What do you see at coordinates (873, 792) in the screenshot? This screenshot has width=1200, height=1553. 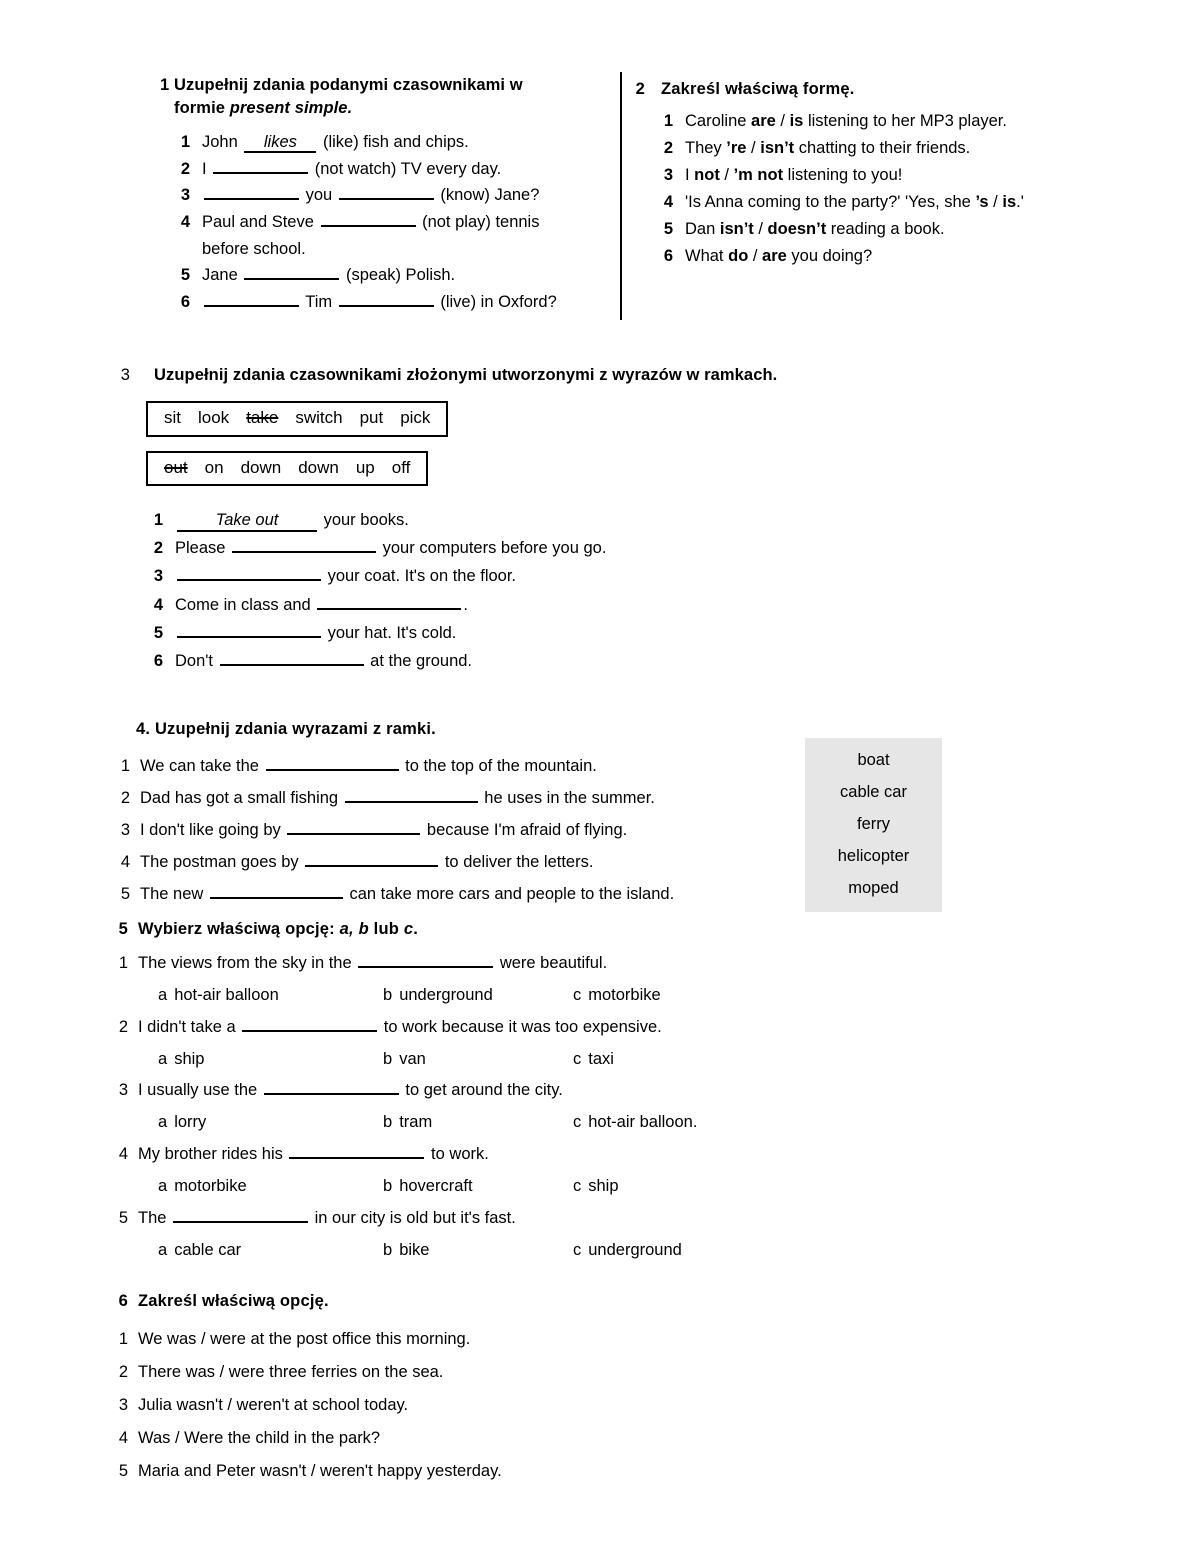 I see `word-bank-item: cable car` at bounding box center [873, 792].